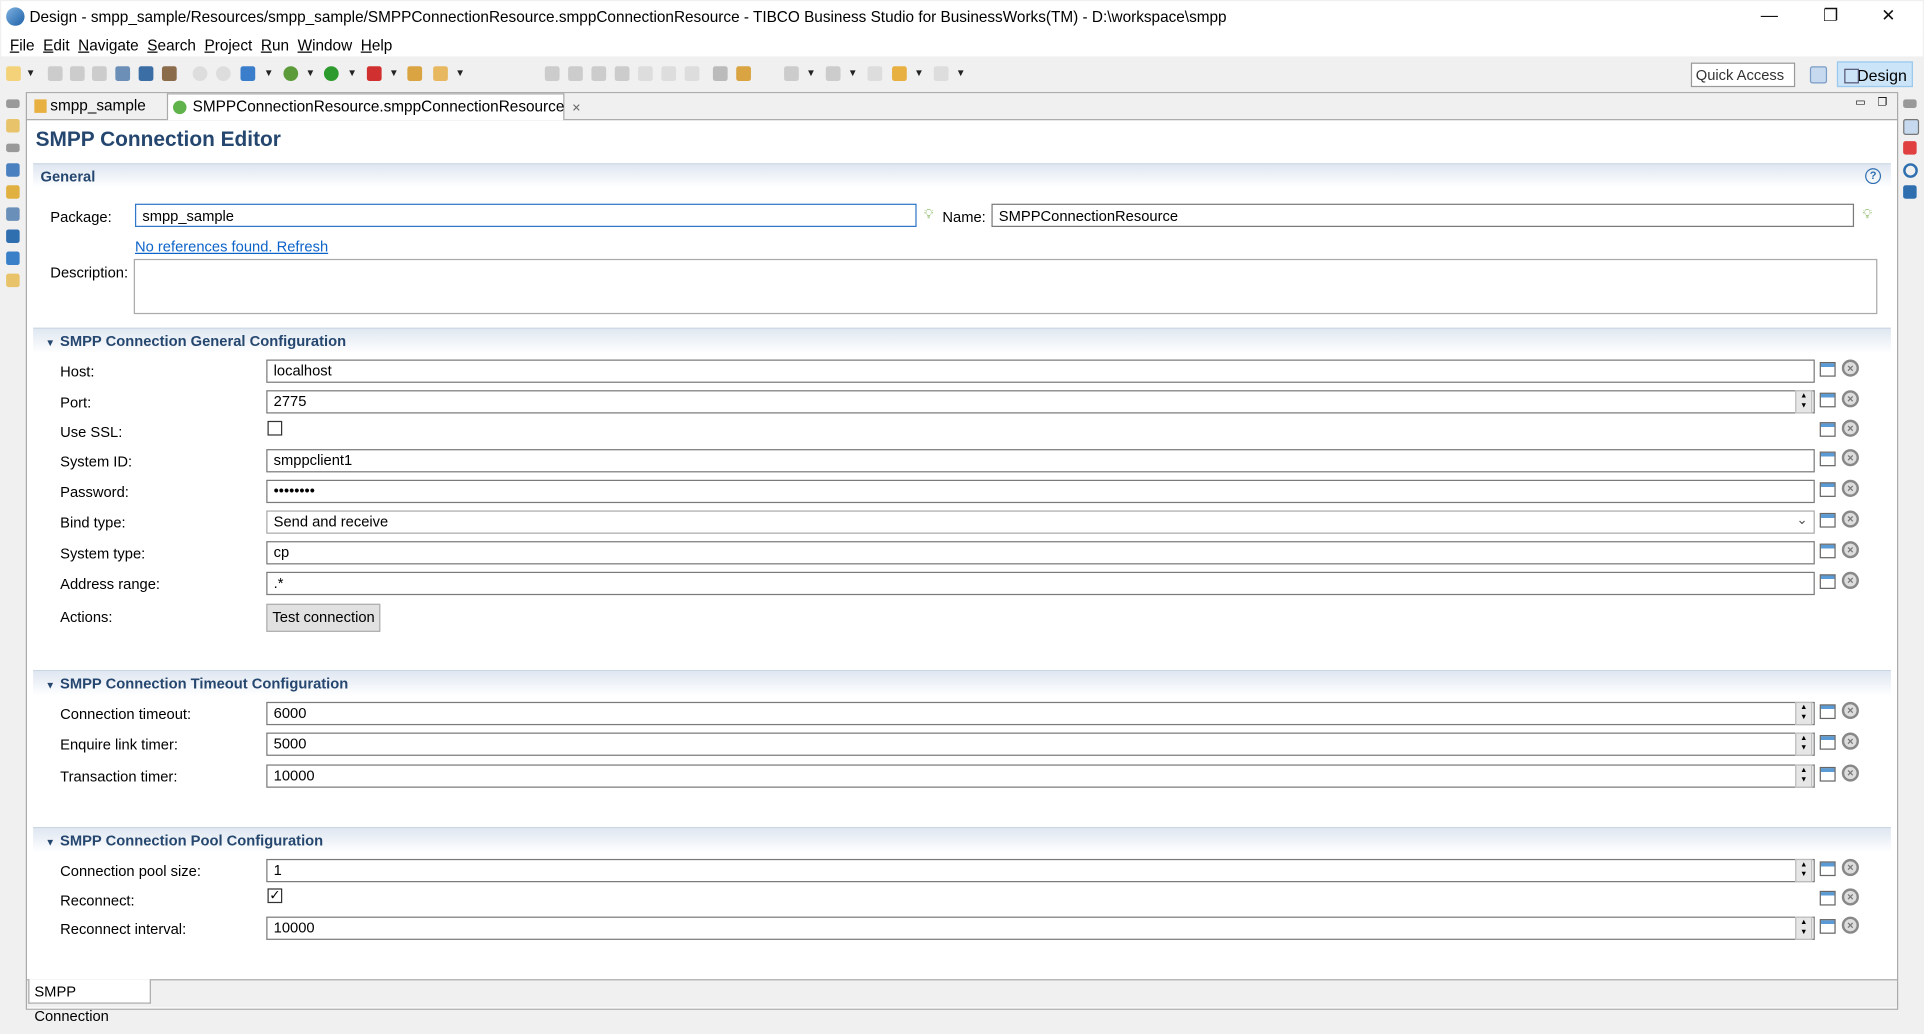  I want to click on ruler-icon, so click(248, 73).